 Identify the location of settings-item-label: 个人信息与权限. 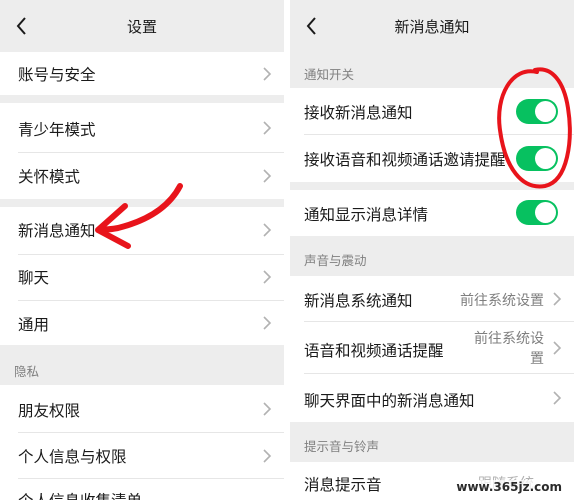
(72, 457).